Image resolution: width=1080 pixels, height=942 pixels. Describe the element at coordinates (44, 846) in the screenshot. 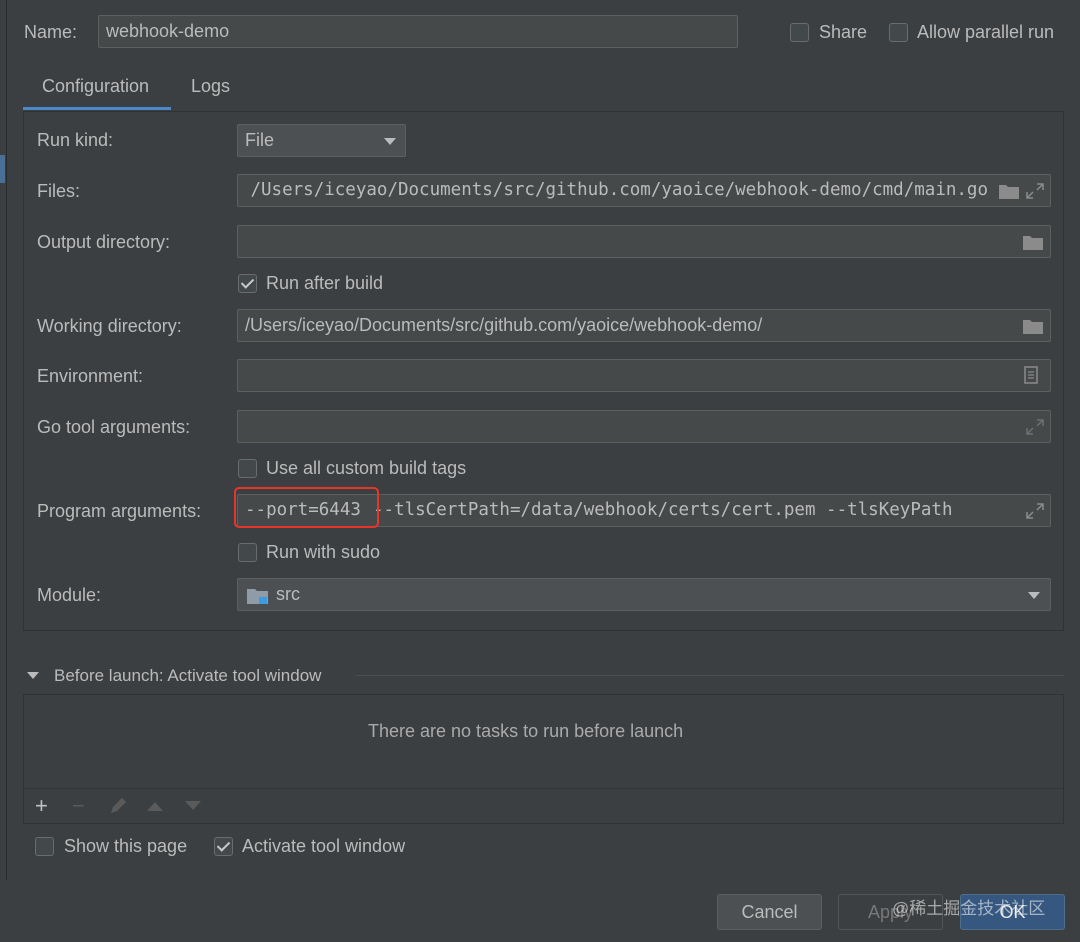

I see `show-this-page-checkbox` at that location.